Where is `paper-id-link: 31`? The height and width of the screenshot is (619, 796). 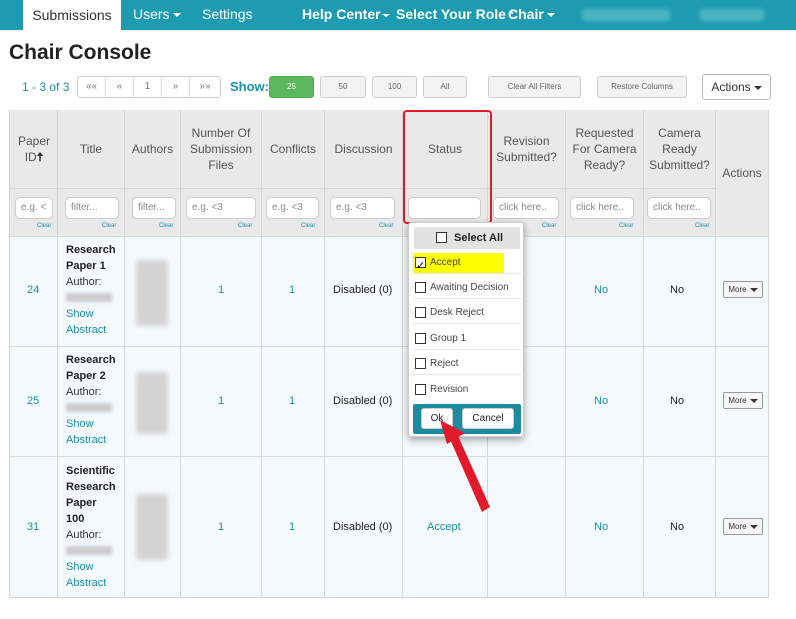 paper-id-link: 31 is located at coordinates (33, 527).